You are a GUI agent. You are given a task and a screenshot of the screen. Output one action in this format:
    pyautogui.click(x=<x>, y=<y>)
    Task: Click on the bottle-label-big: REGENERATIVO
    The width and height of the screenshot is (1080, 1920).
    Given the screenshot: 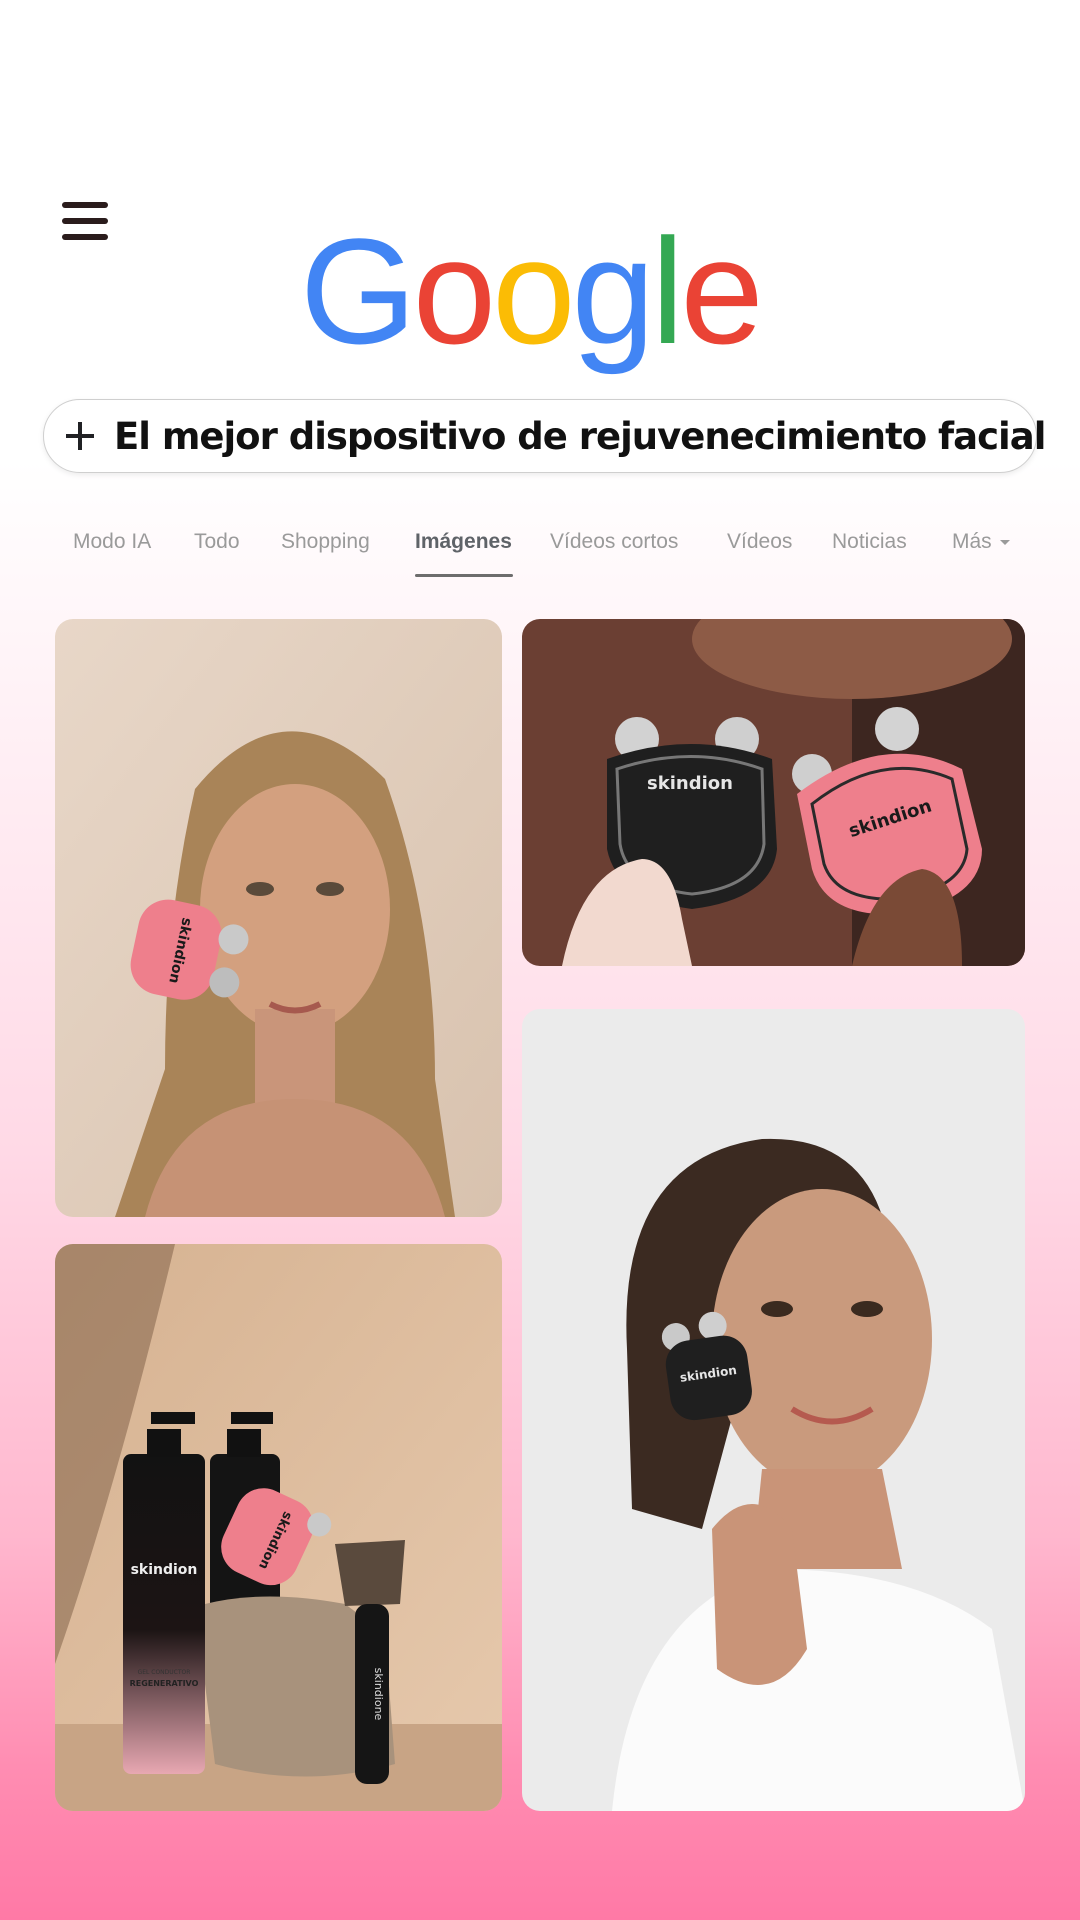 What is the action you would take?
    pyautogui.click(x=164, y=1683)
    